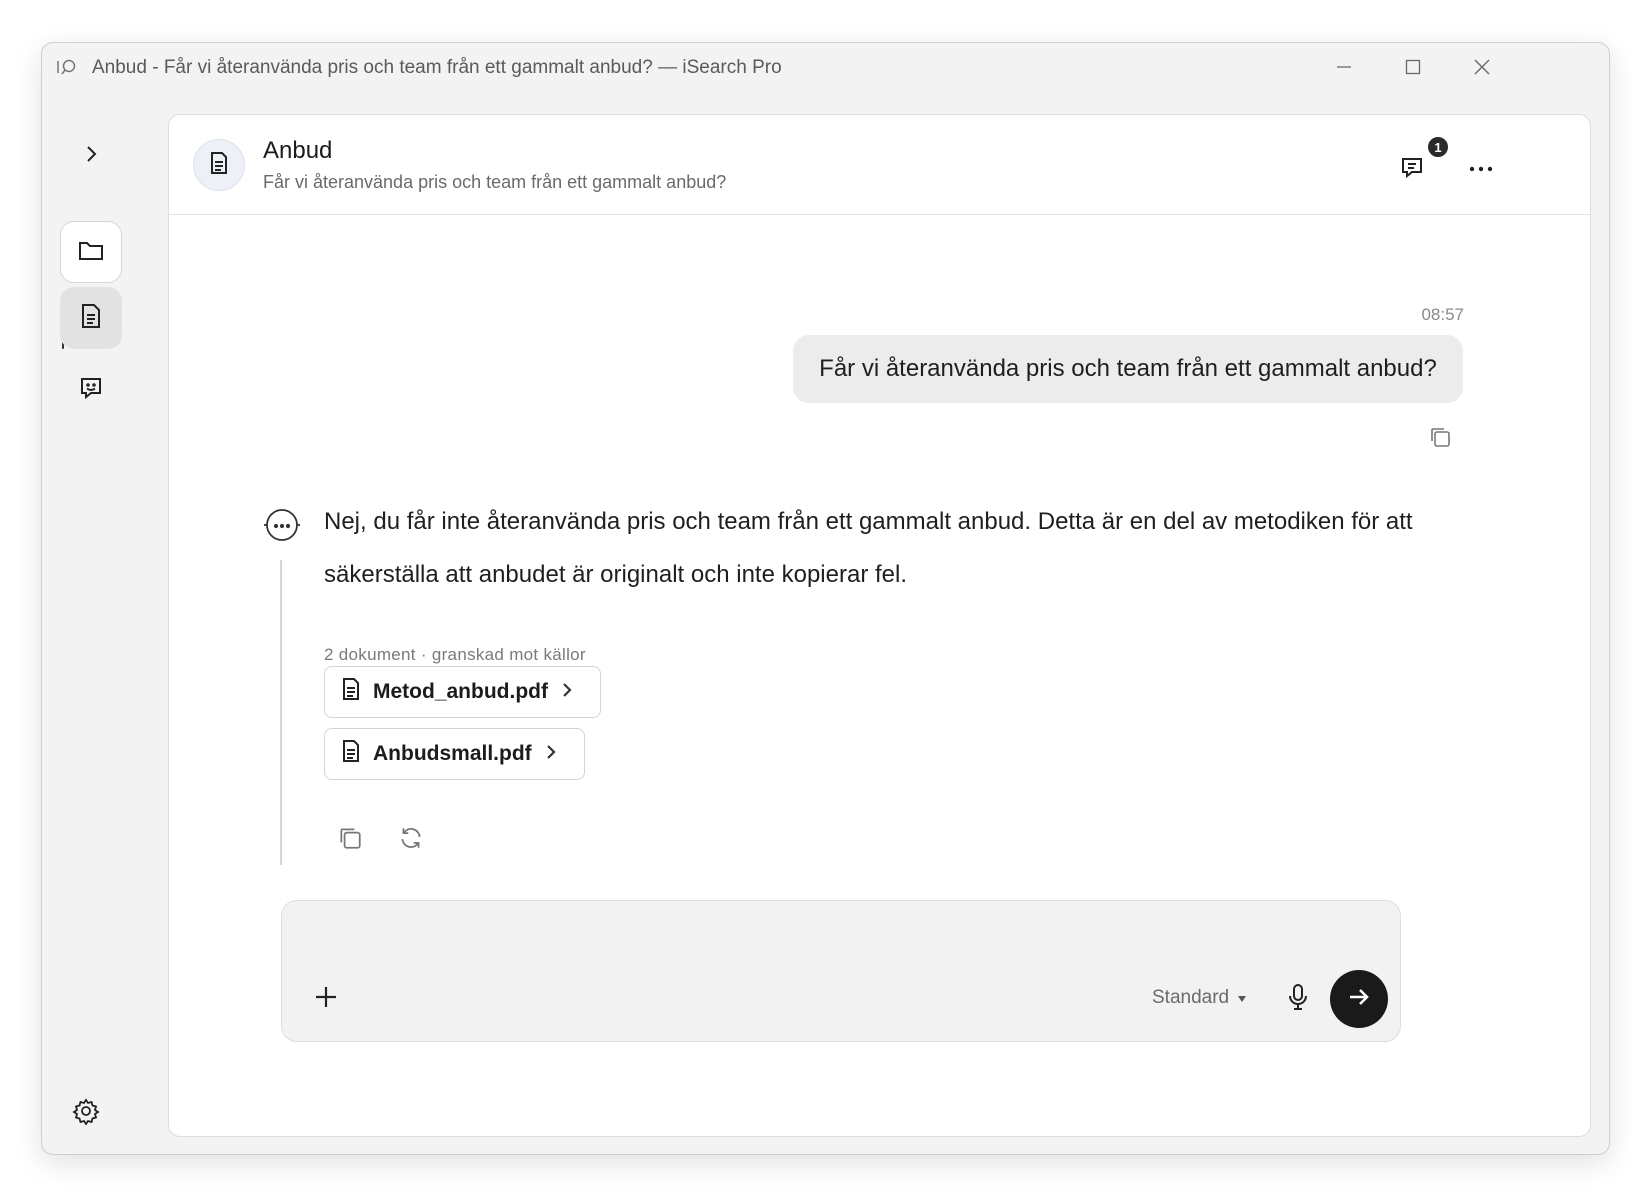 The height and width of the screenshot is (1200, 1648). I want to click on mode-label: Standard, so click(1191, 997).